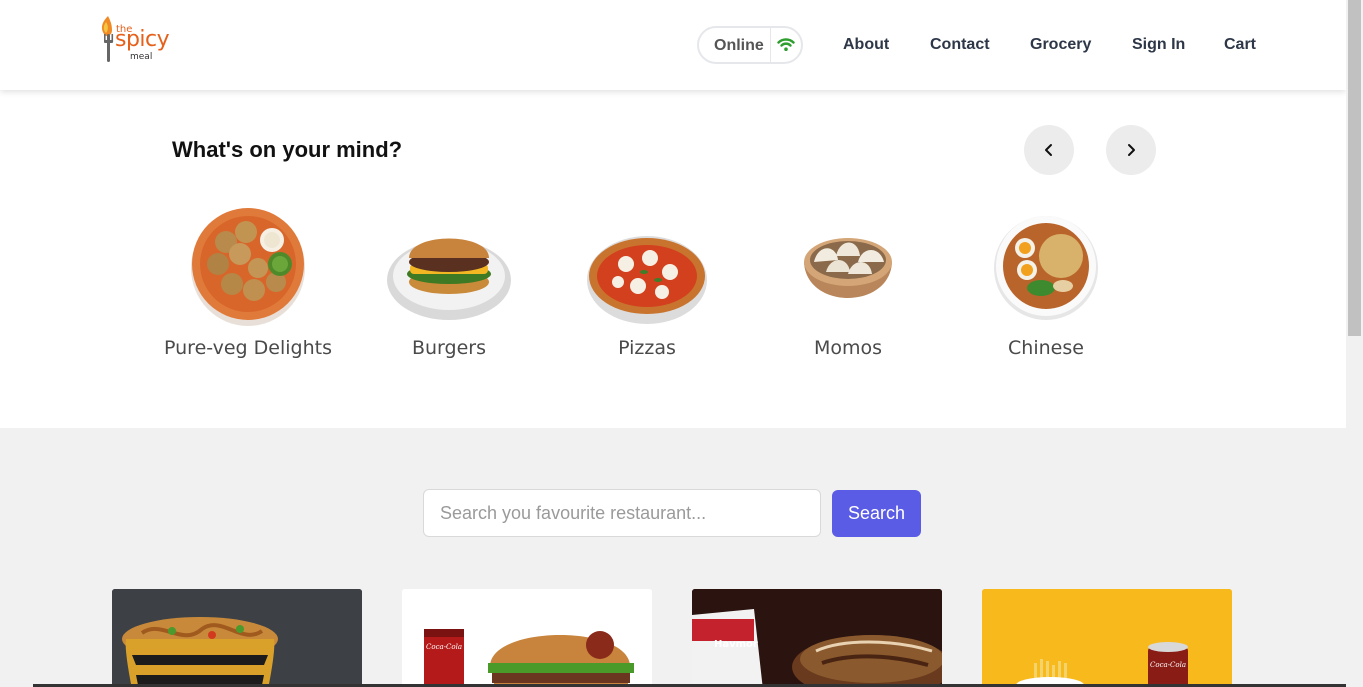 This screenshot has width=1363, height=687. I want to click on category-label: Pizzas, so click(647, 348).